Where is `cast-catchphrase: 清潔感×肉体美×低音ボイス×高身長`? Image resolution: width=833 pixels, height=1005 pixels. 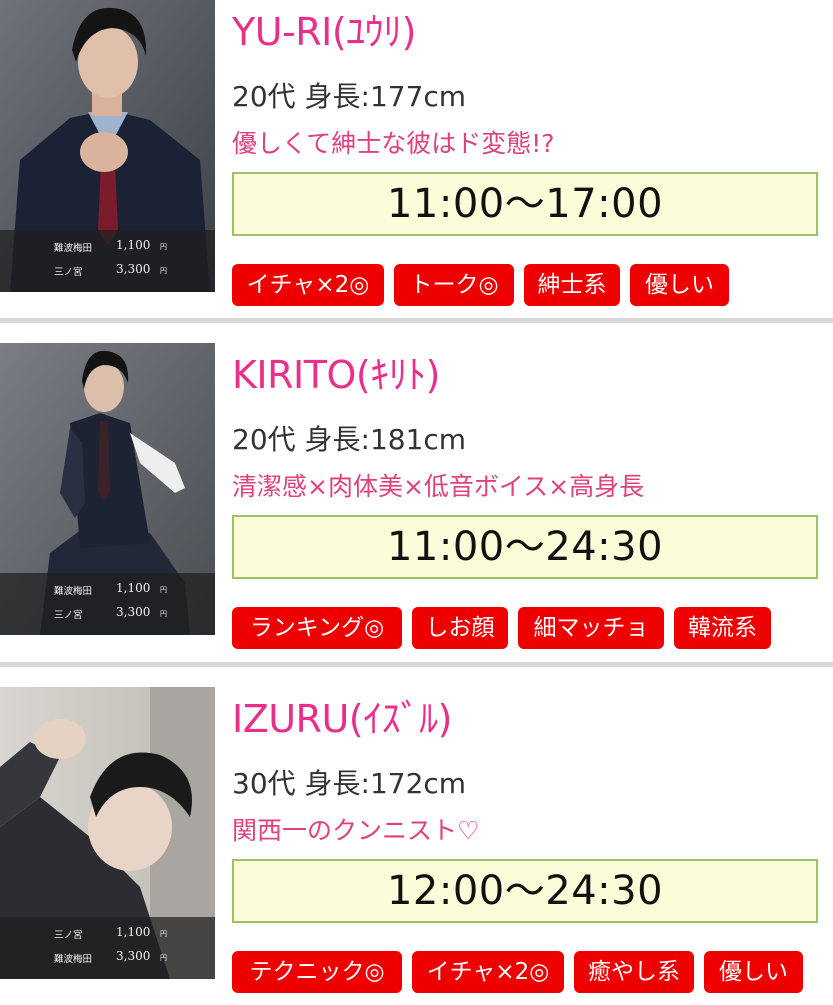
cast-catchphrase: 清潔感×肉体美×低音ボイス×高身長 is located at coordinates (438, 486).